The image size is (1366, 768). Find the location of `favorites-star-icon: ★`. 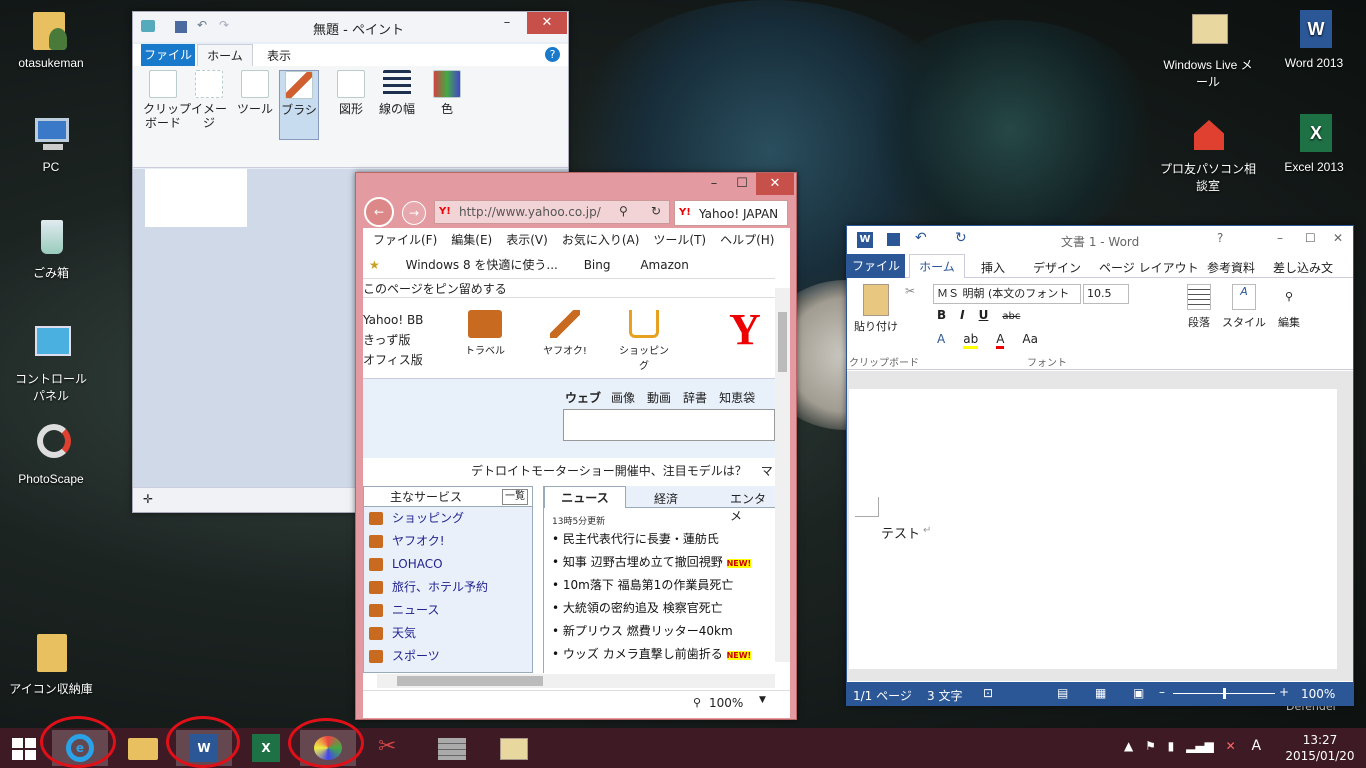

favorites-star-icon: ★ is located at coordinates (374, 265).